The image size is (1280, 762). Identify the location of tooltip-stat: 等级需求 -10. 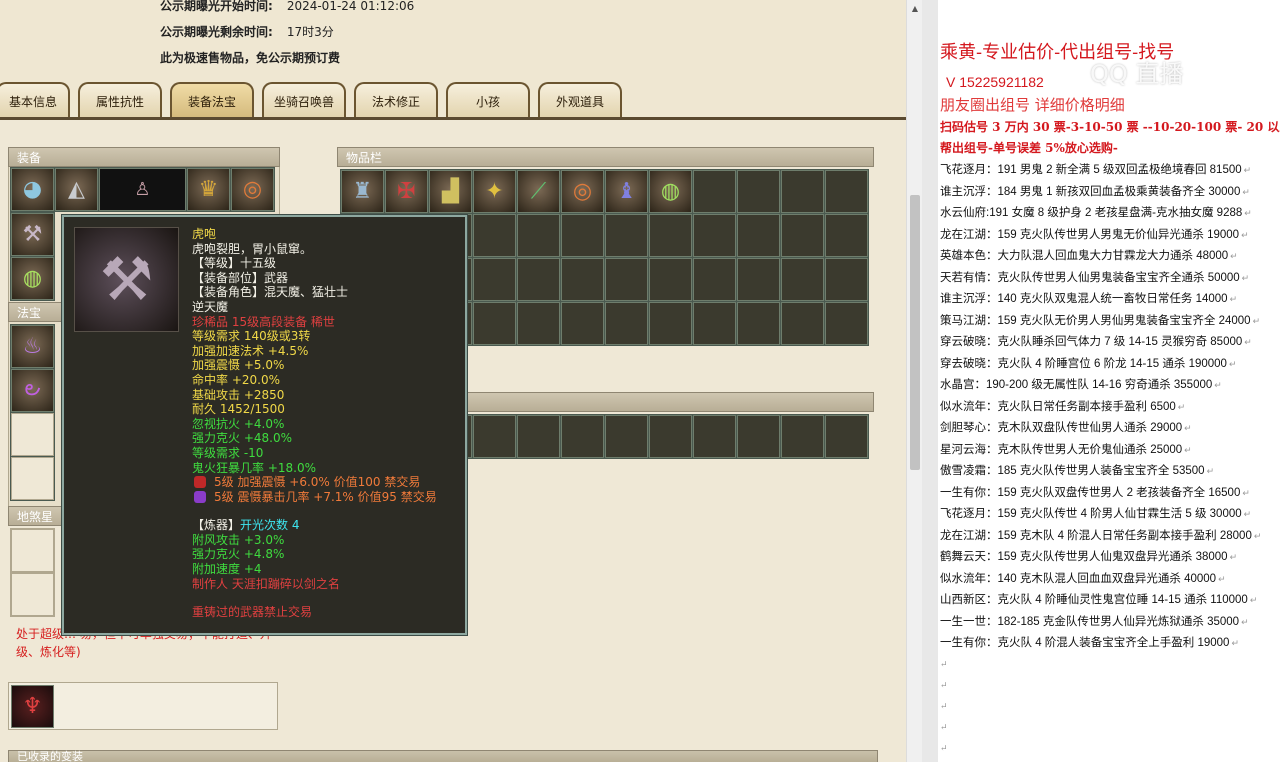
(228, 452).